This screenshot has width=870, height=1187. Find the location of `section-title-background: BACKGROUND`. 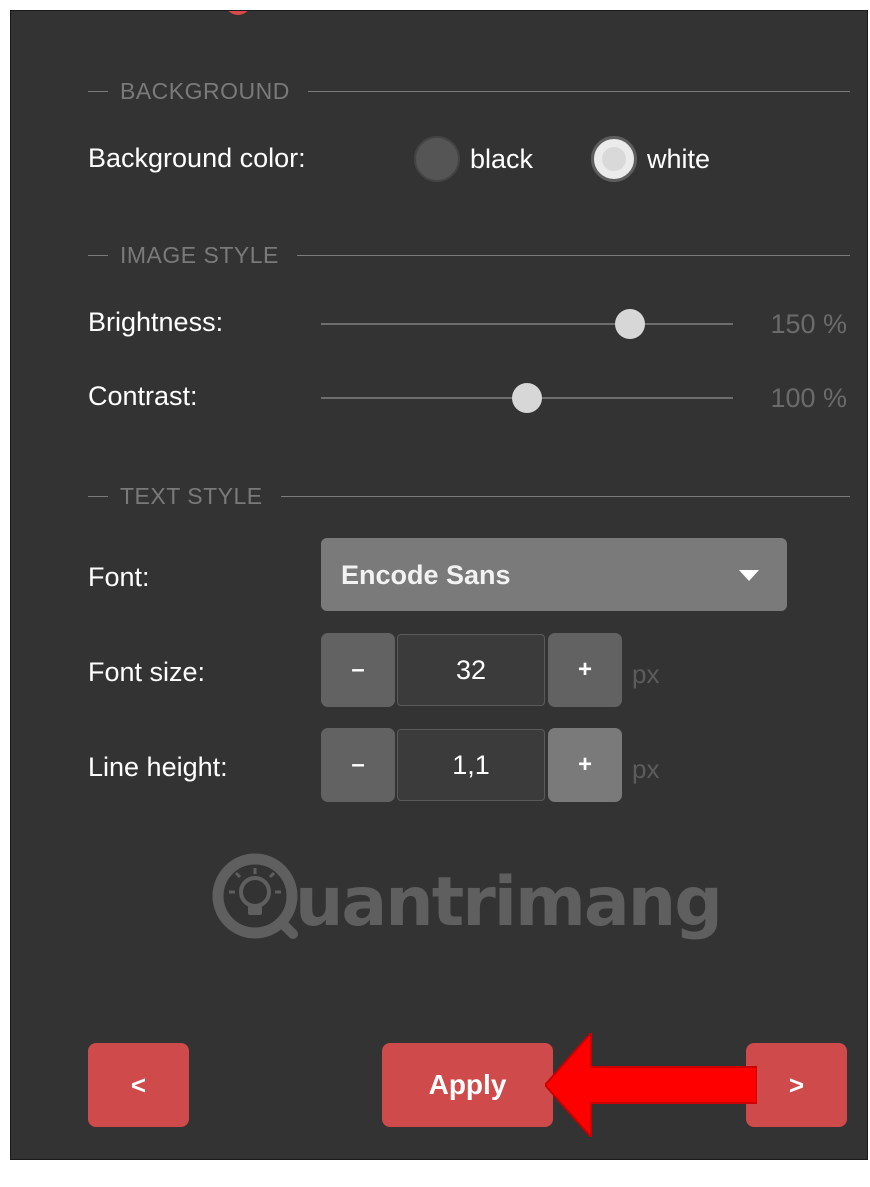

section-title-background: BACKGROUND is located at coordinates (205, 90).